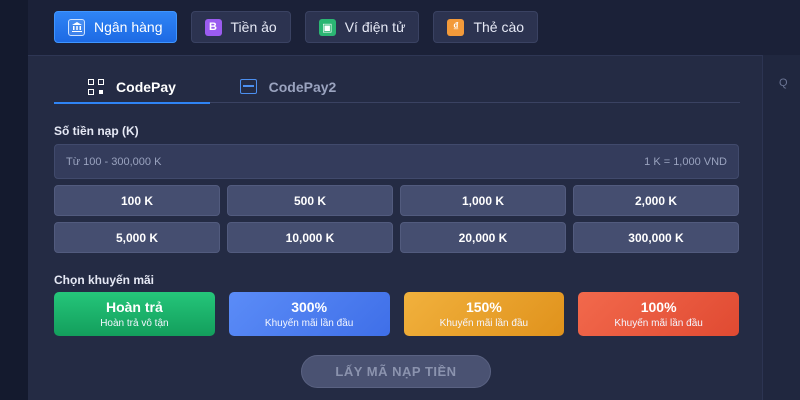 This screenshot has height=400, width=800. Describe the element at coordinates (483, 307) in the screenshot. I see `promo-title: 150%` at that location.